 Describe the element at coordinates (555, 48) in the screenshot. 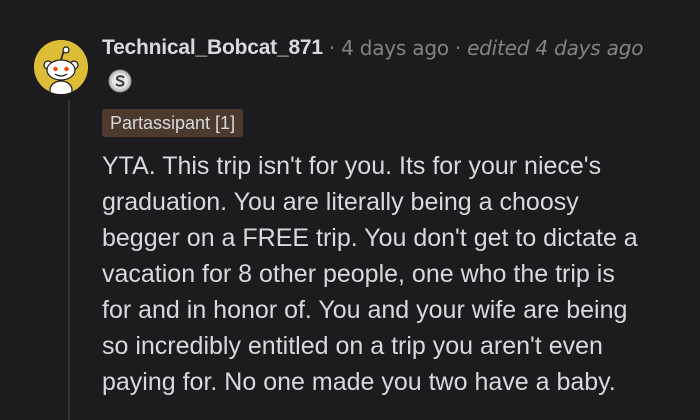

I see `edited-timestamp: edited 4 days ago` at that location.